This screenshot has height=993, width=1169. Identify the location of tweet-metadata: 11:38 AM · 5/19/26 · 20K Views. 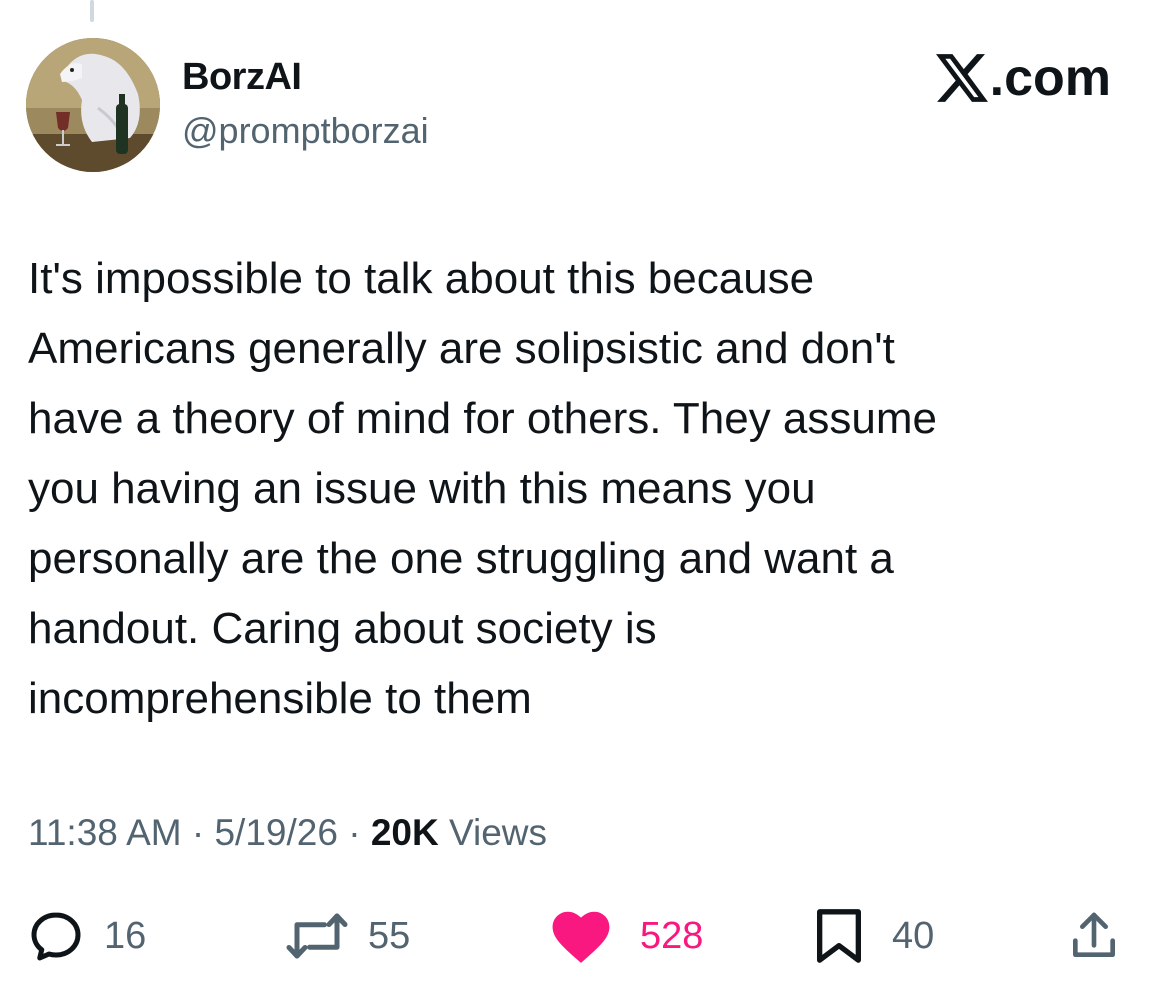
(287, 833).